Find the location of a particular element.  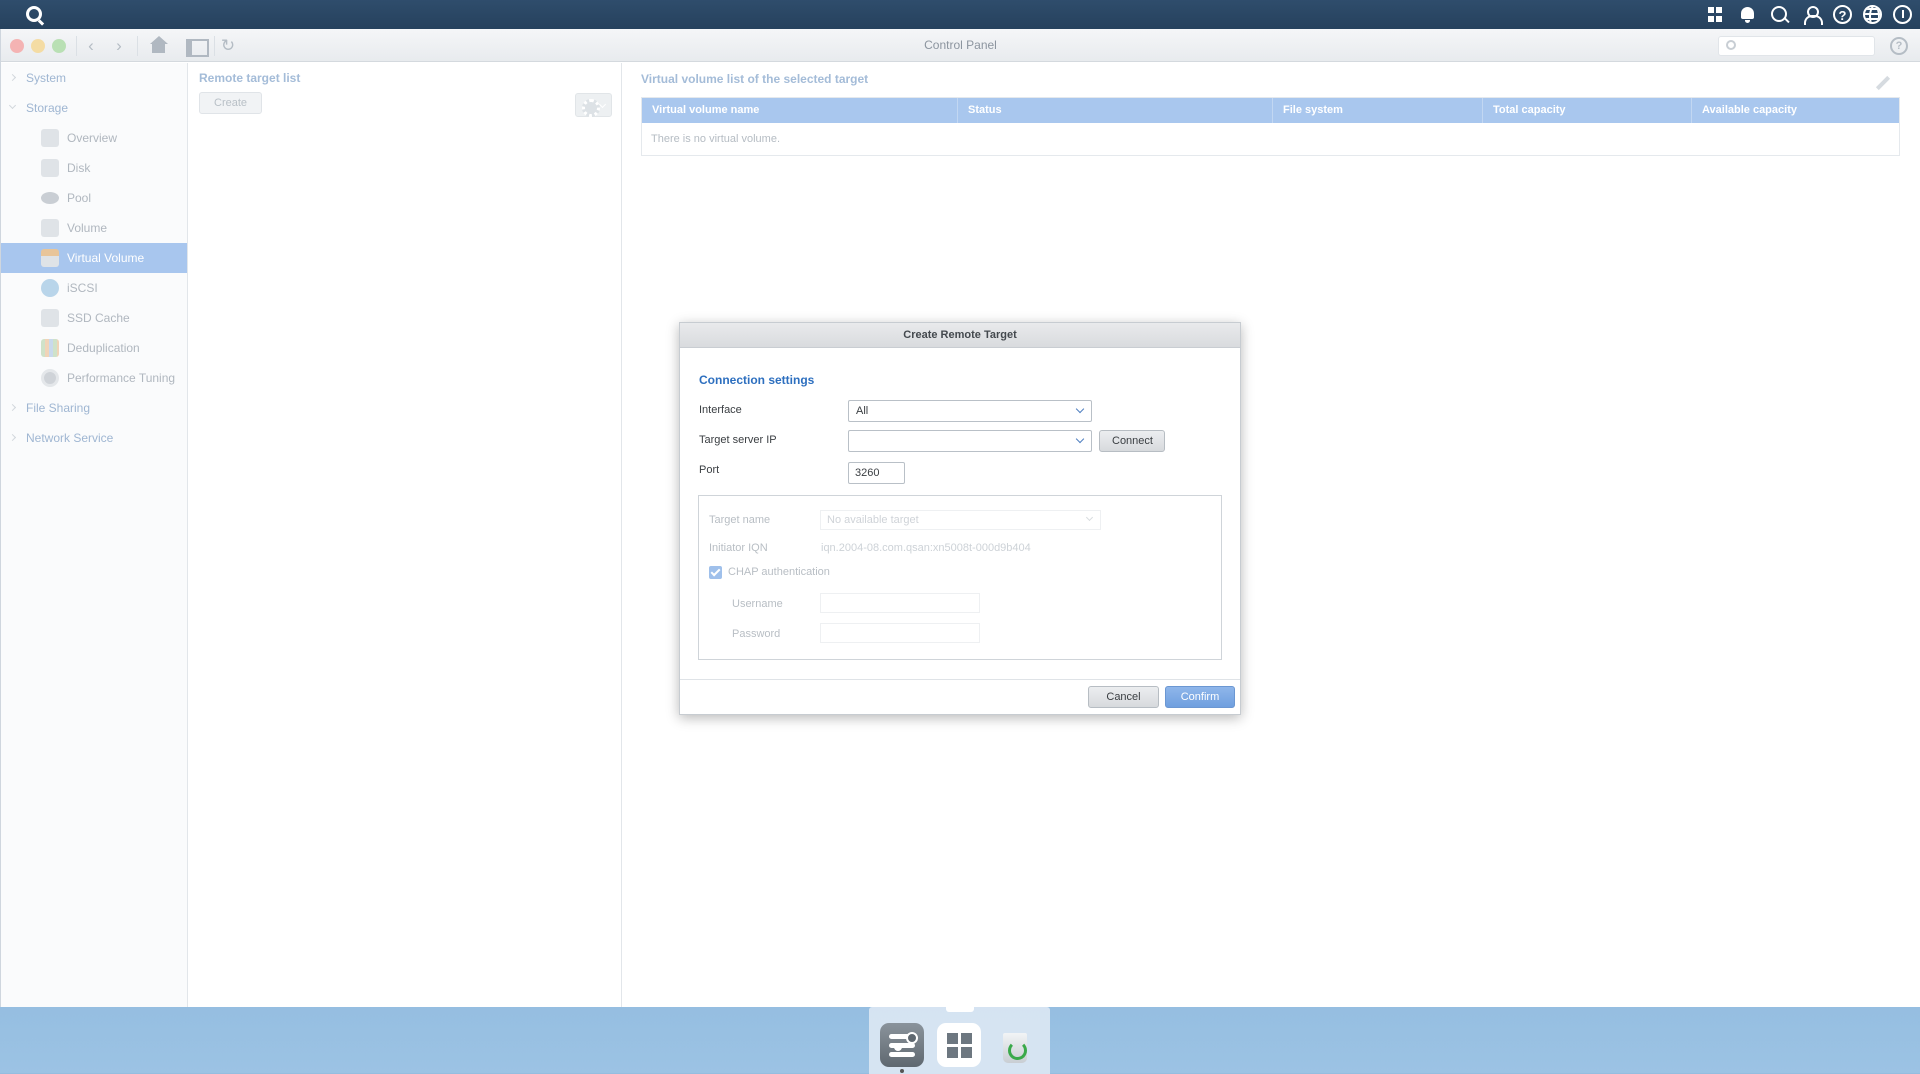

sidebar-item-virtual-volume: Virtual Volume is located at coordinates (94, 258).